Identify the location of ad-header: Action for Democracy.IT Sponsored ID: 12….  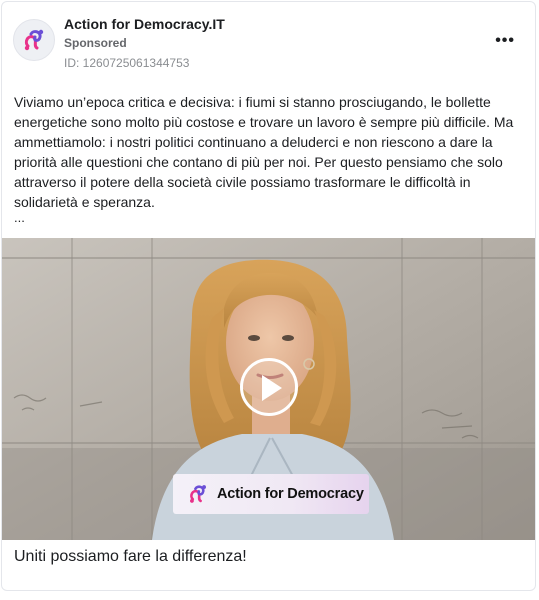
(268, 42).